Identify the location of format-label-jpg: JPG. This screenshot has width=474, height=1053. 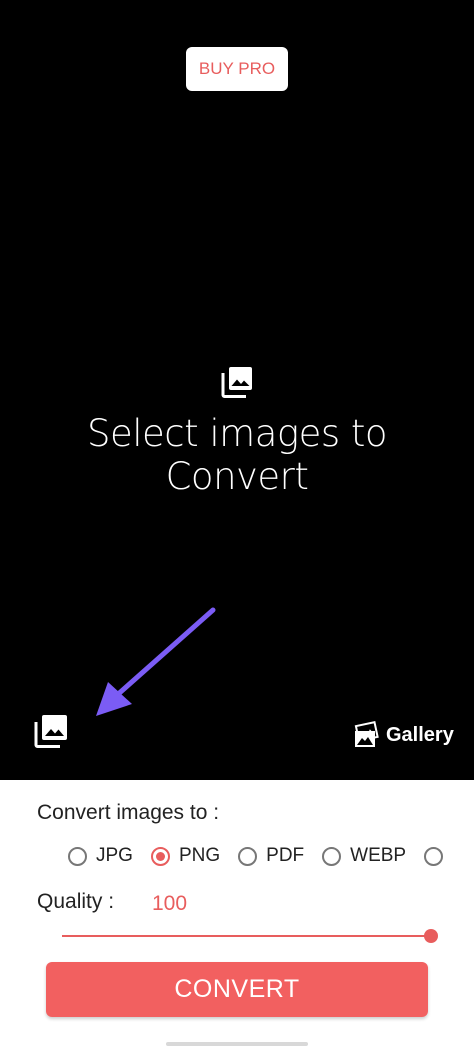
(114, 855).